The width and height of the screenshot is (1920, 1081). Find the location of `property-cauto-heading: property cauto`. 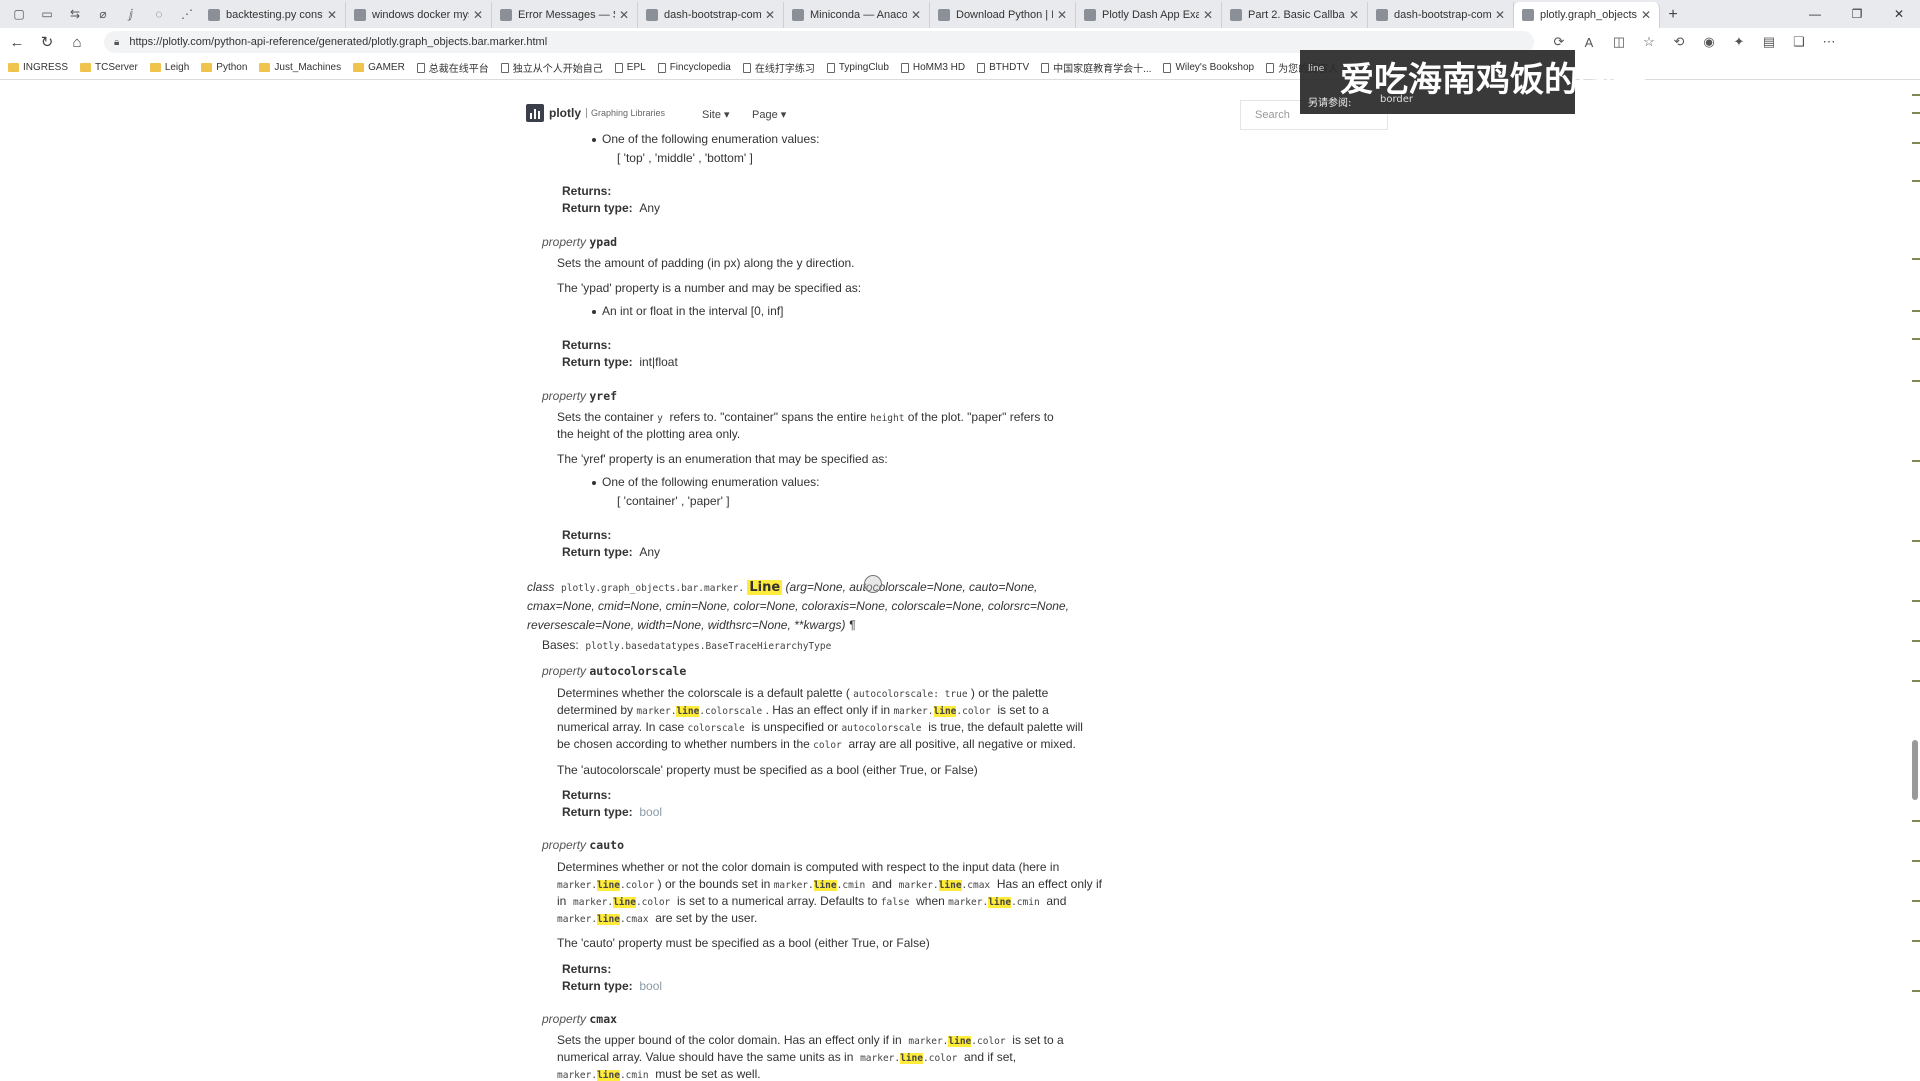

property-cauto-heading: property cauto is located at coordinates (583, 845).